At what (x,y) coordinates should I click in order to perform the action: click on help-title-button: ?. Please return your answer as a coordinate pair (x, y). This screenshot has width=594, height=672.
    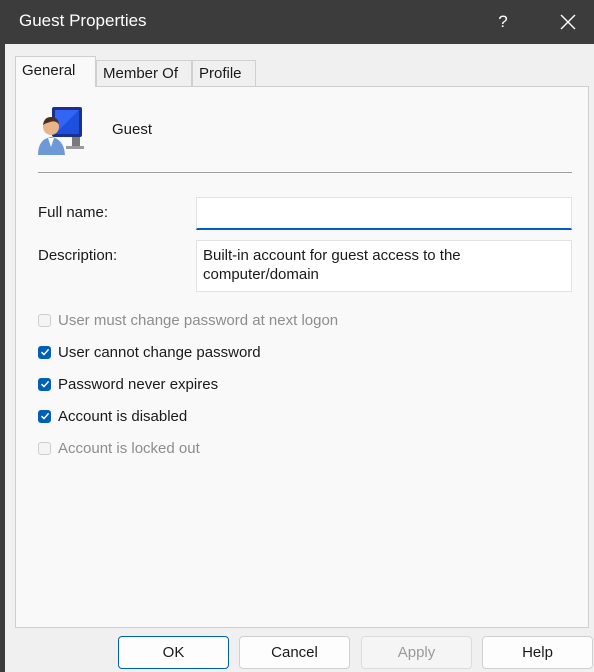
    Looking at the image, I should click on (503, 22).